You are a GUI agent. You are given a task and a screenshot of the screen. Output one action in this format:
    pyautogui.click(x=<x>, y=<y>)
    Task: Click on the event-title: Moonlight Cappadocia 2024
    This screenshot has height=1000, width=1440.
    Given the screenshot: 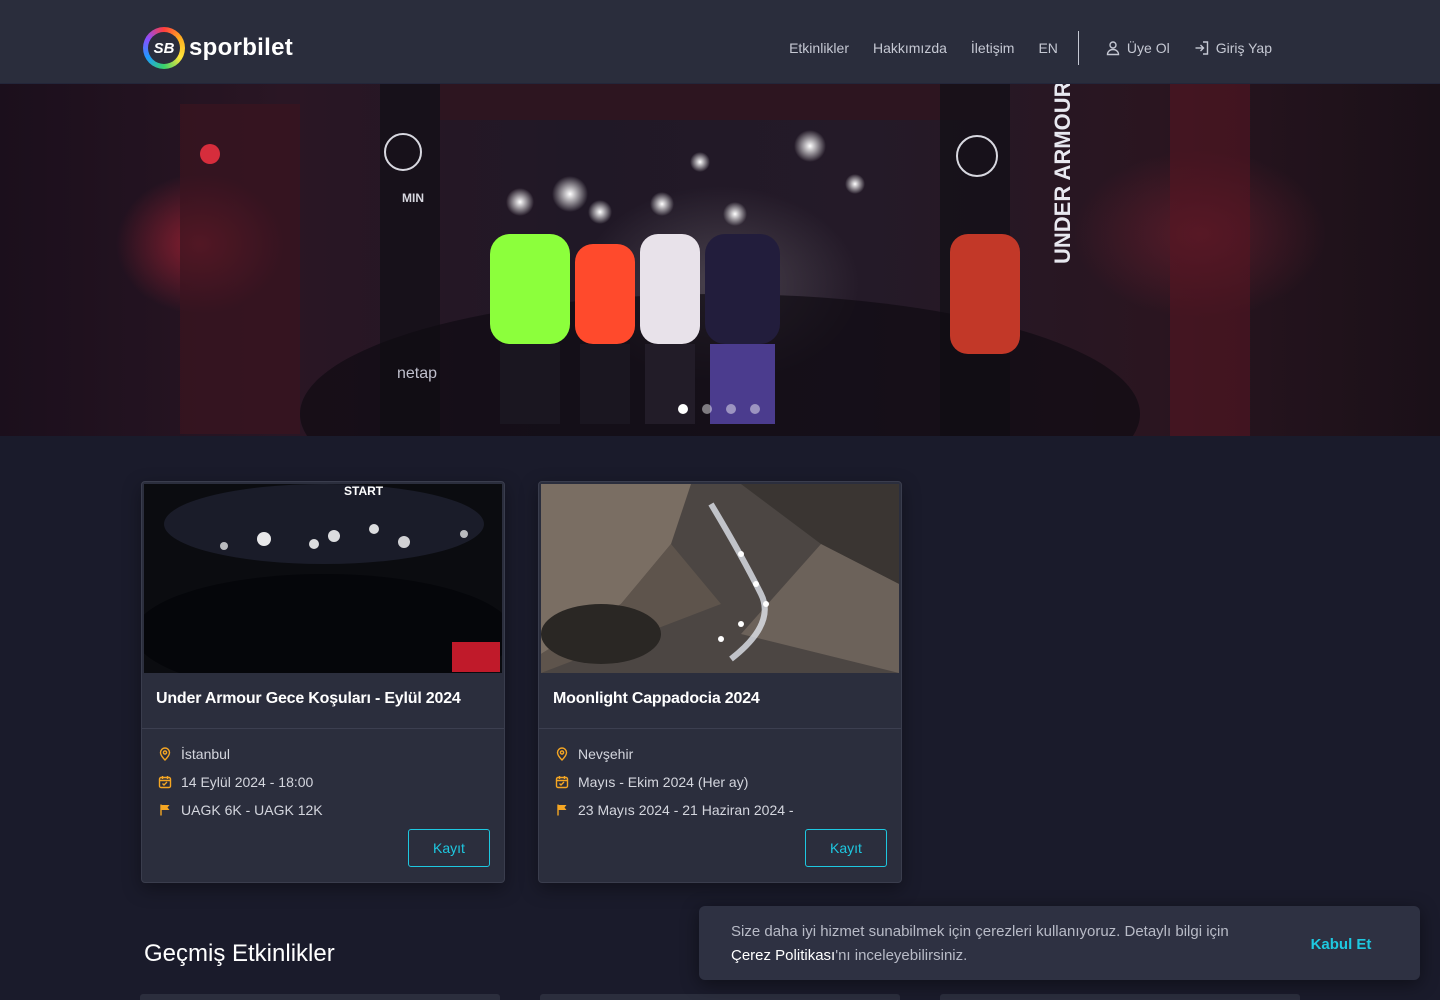 What is the action you would take?
    pyautogui.click(x=720, y=699)
    